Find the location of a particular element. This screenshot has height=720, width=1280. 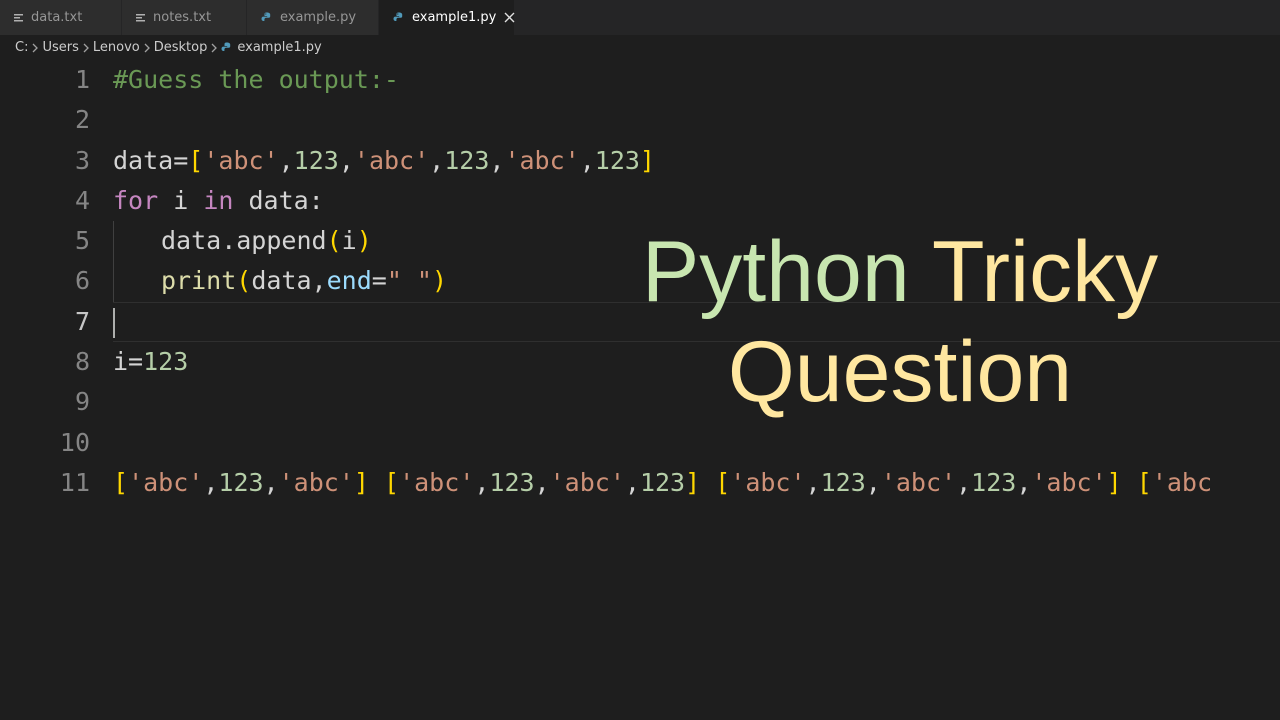

code-line-8: i=123 is located at coordinates (696, 362).